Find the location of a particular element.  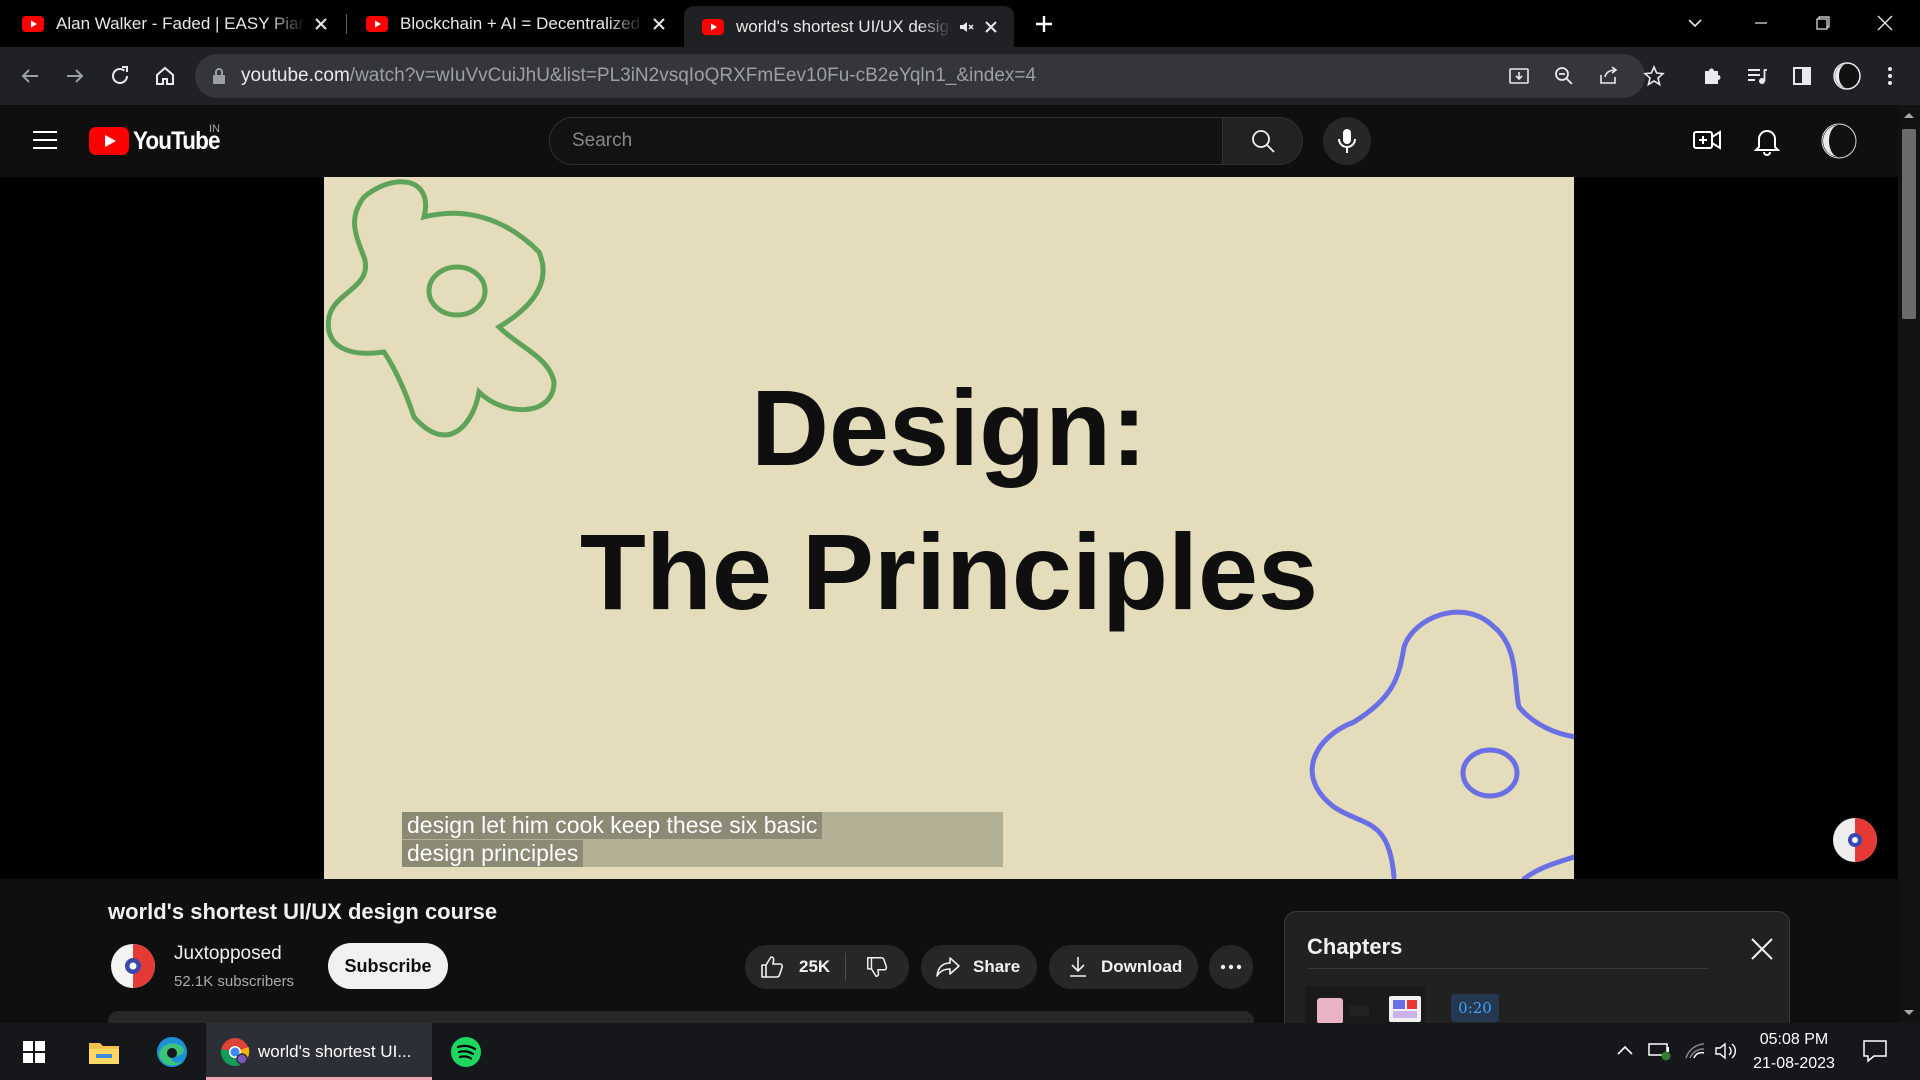

side-panel-button is located at coordinates (1802, 76).